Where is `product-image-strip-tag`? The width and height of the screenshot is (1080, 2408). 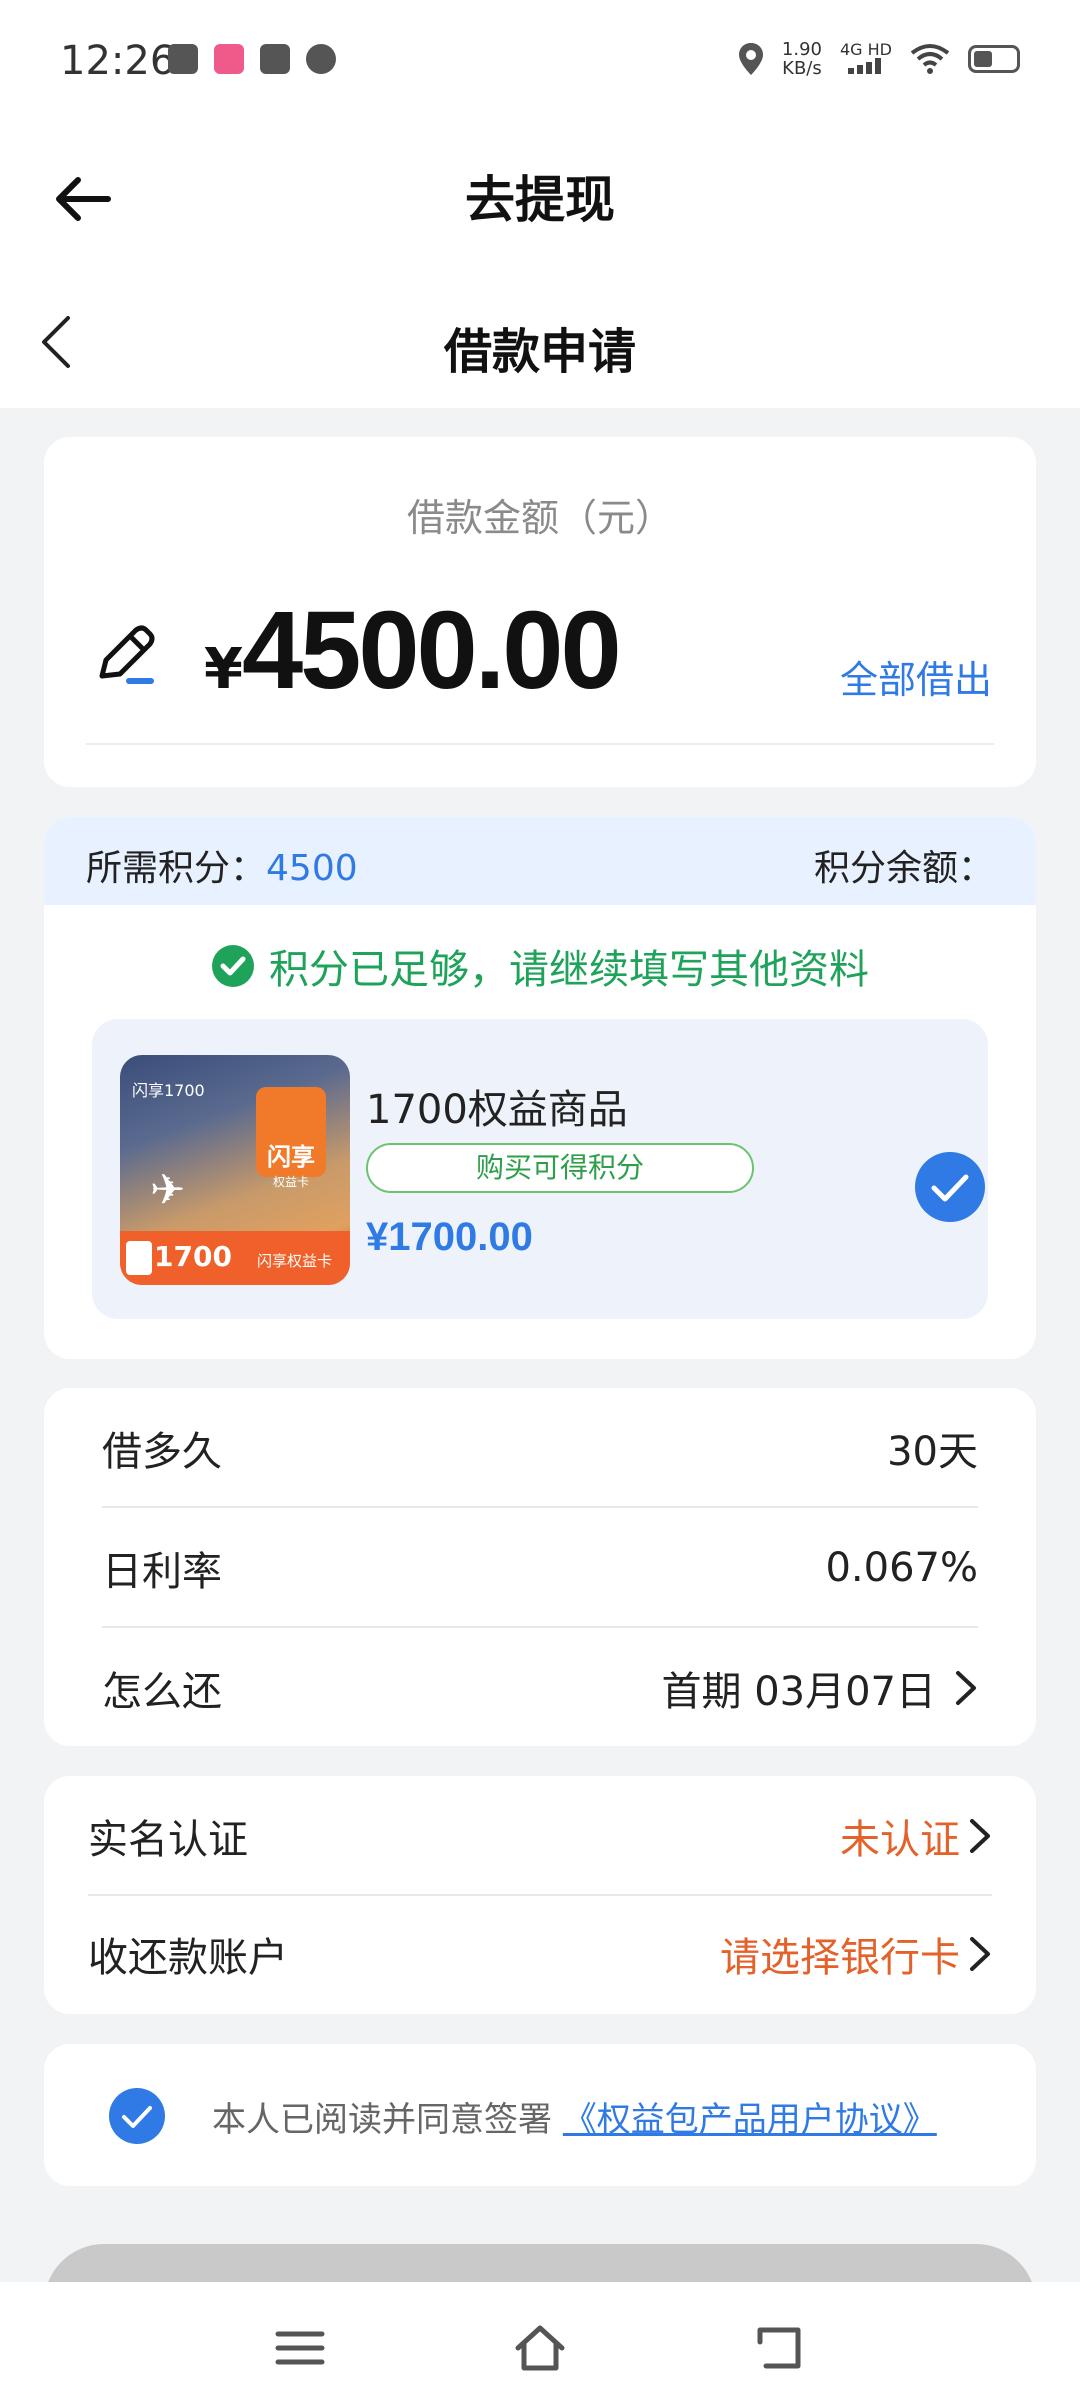
product-image-strip-tag is located at coordinates (139, 1258).